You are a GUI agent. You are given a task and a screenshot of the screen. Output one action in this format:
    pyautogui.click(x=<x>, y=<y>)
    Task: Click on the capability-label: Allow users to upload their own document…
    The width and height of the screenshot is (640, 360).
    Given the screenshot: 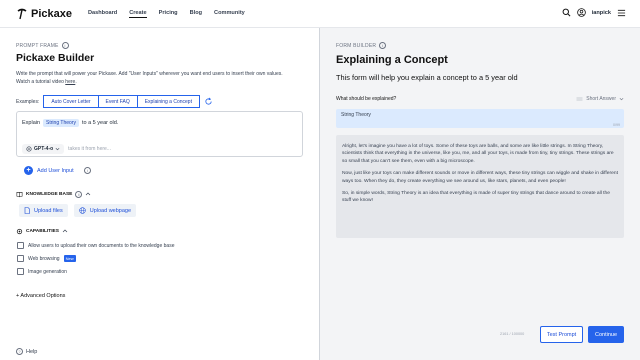 What is the action you would take?
    pyautogui.click(x=101, y=245)
    